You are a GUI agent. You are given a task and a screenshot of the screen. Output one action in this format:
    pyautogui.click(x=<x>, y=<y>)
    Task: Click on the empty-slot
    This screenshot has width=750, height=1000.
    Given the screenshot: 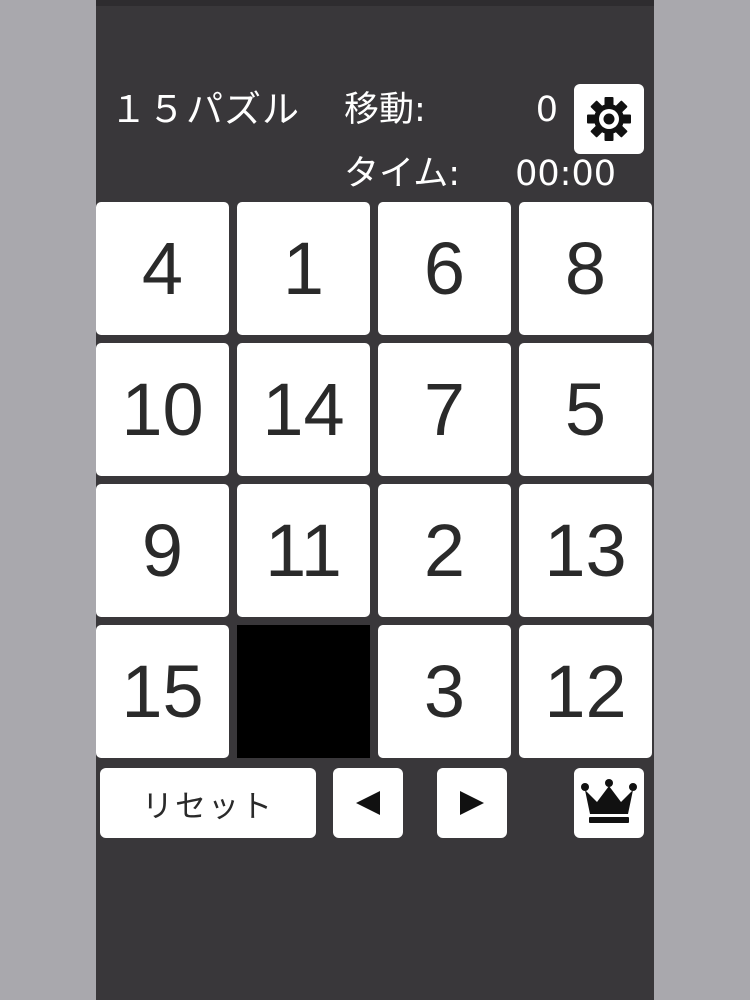 What is the action you would take?
    pyautogui.click(x=303, y=691)
    